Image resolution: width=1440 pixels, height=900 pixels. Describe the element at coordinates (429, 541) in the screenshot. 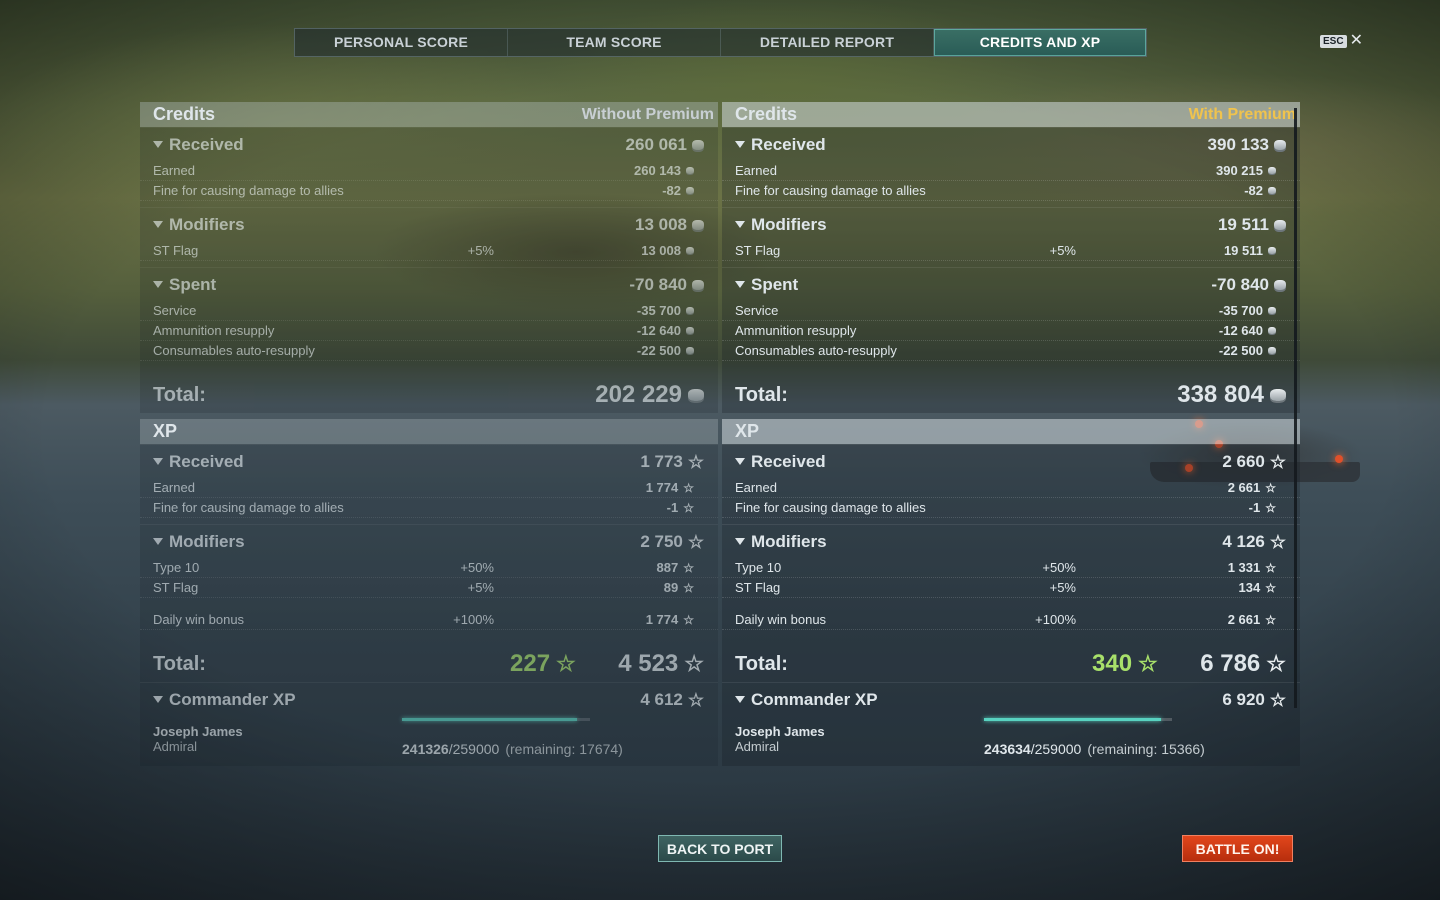

I see `xp-modifiers-group-header: Modifiers 2 750 ☆` at that location.